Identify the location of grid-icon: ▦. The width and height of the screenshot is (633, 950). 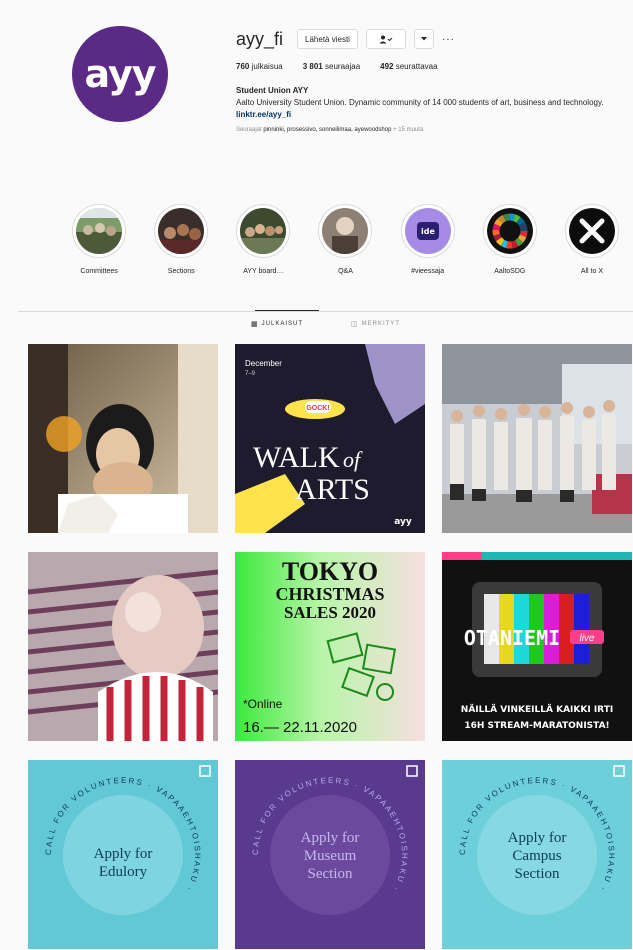
(255, 324).